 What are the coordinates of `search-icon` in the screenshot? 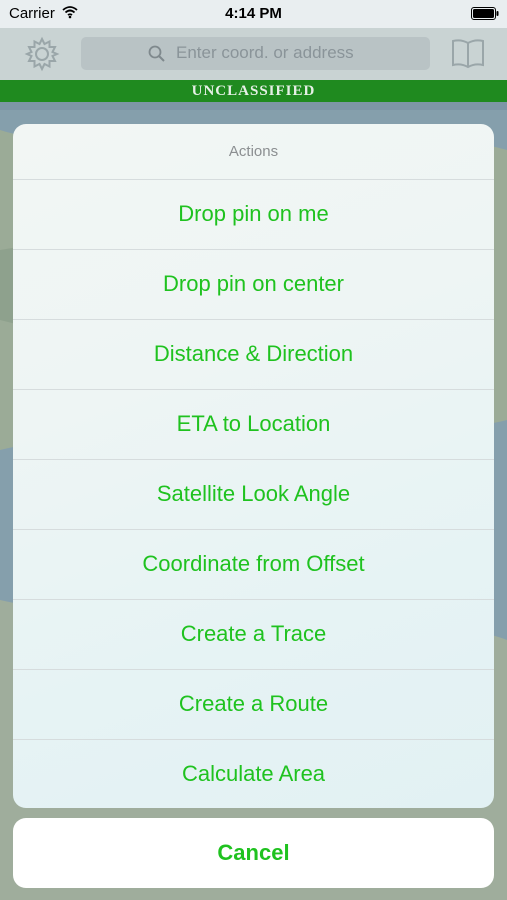 It's located at (156, 56).